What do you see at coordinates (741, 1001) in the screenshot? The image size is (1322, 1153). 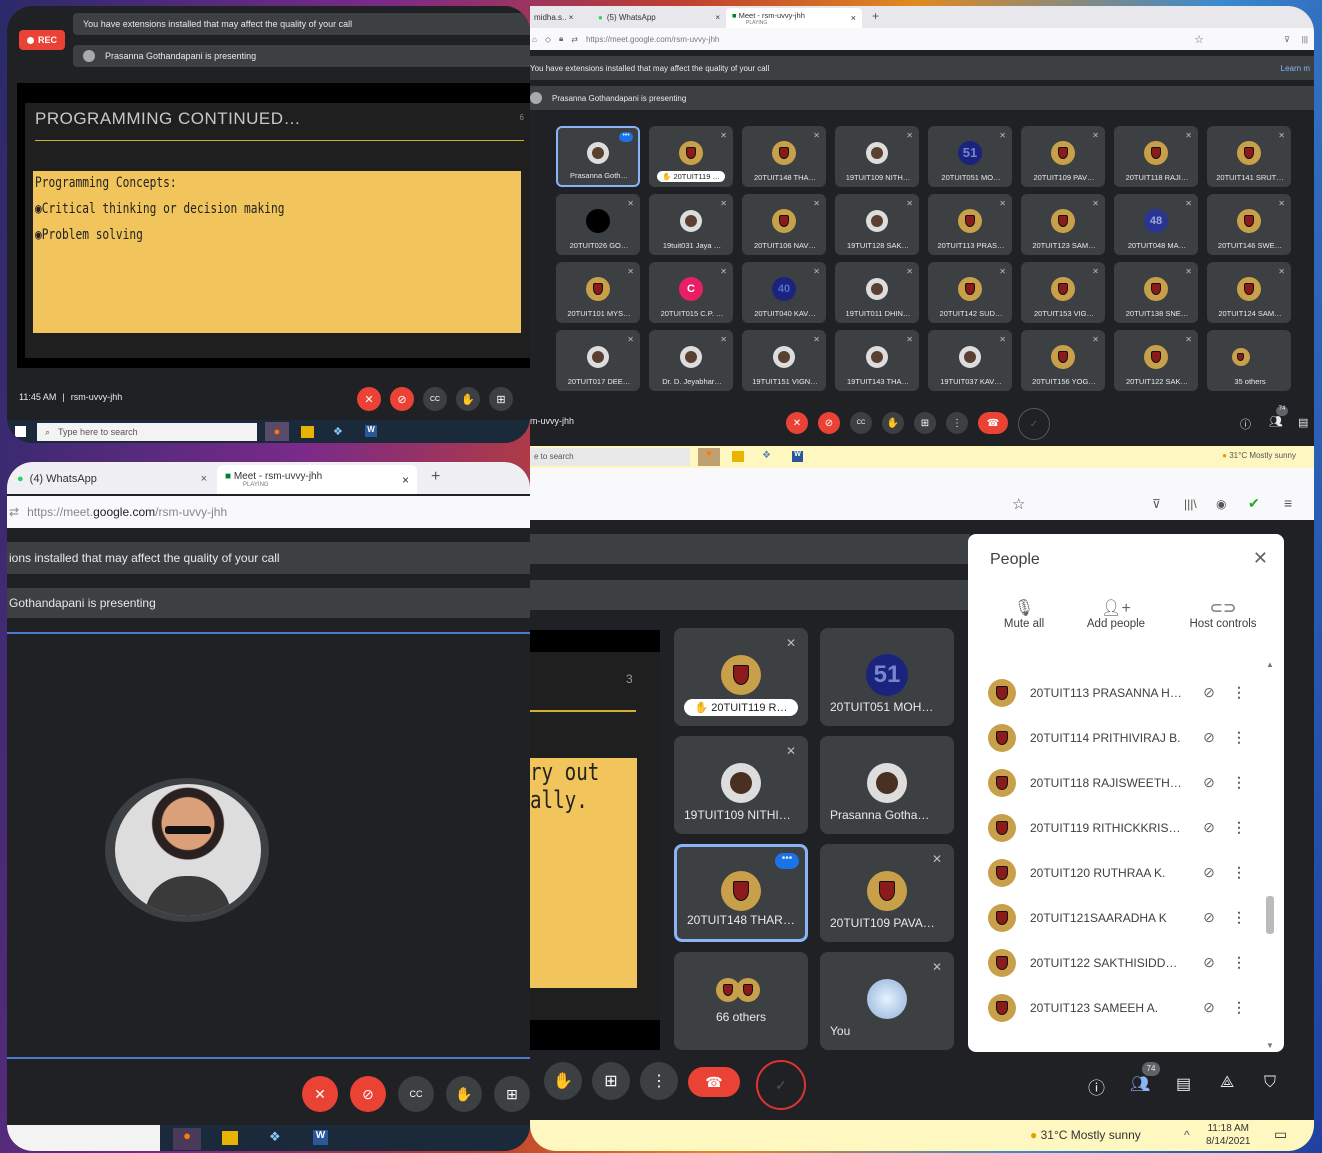 I see `participant-tile: 66 others` at bounding box center [741, 1001].